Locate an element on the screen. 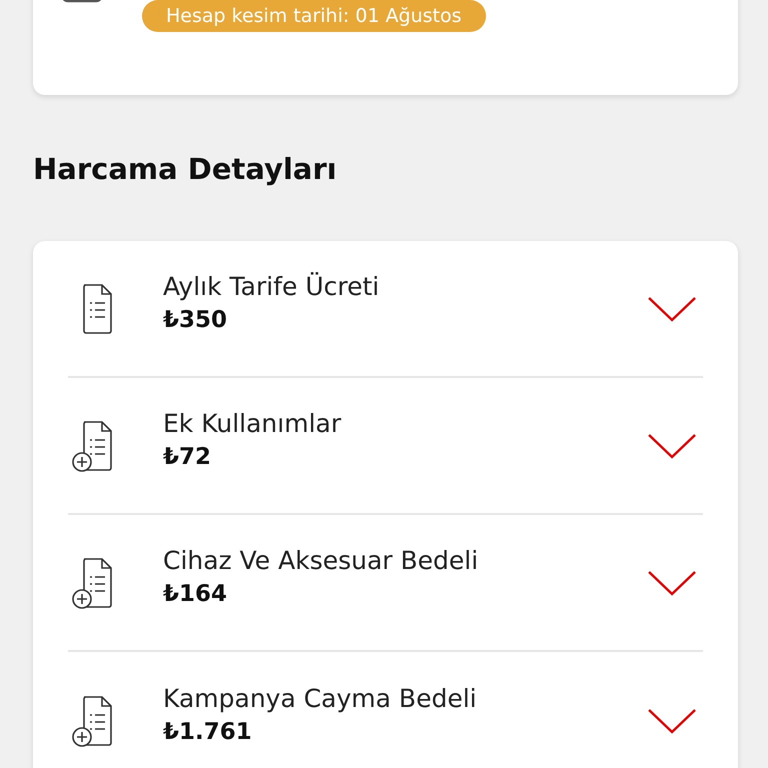  expense-amount: ₺164 is located at coordinates (195, 594).